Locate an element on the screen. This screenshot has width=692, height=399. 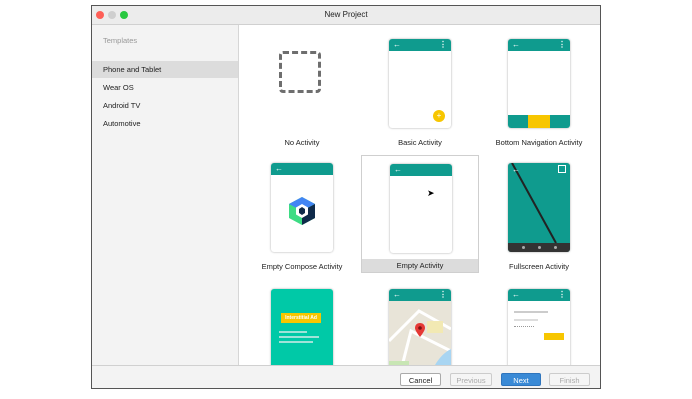
nav-home-icon is located at coordinates (539, 247).